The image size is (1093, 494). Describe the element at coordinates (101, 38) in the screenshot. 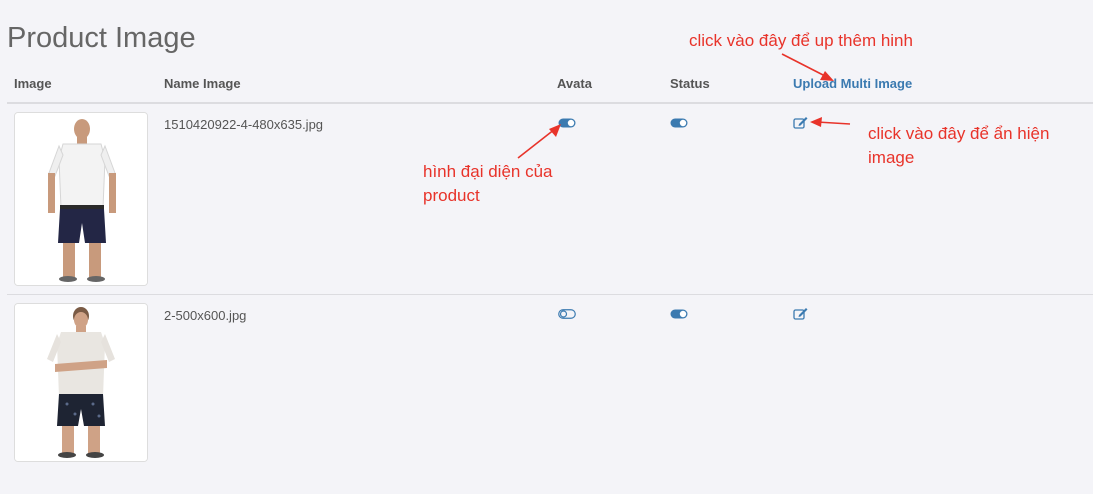

I see `page-title: Product Image` at that location.